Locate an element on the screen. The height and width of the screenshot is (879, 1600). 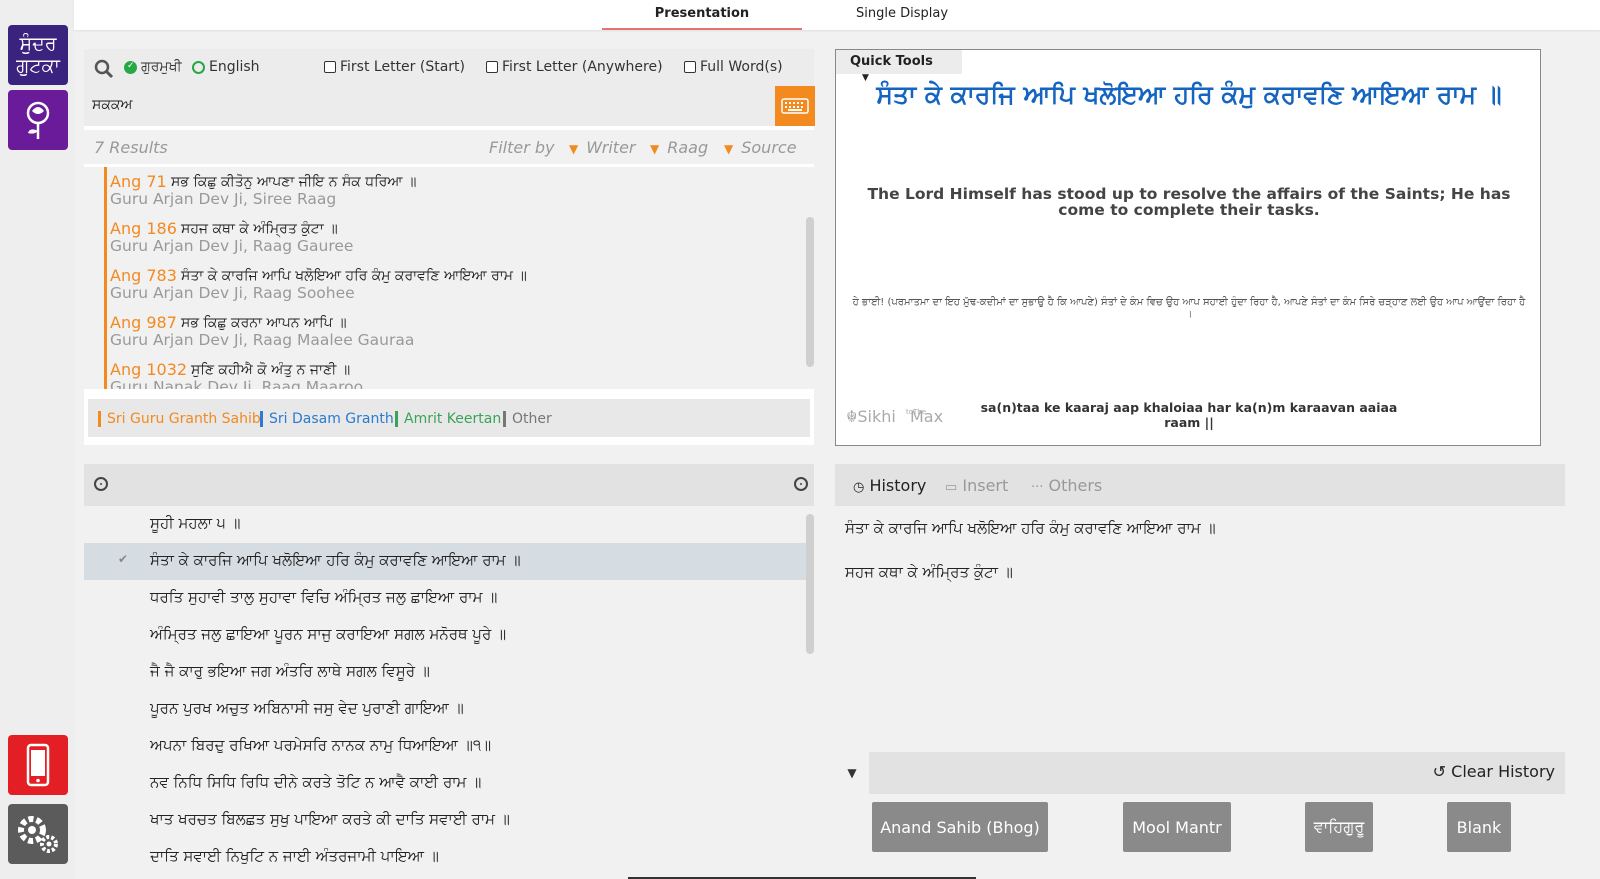
quick-tools-label: Quick Tools is located at coordinates (891, 61).